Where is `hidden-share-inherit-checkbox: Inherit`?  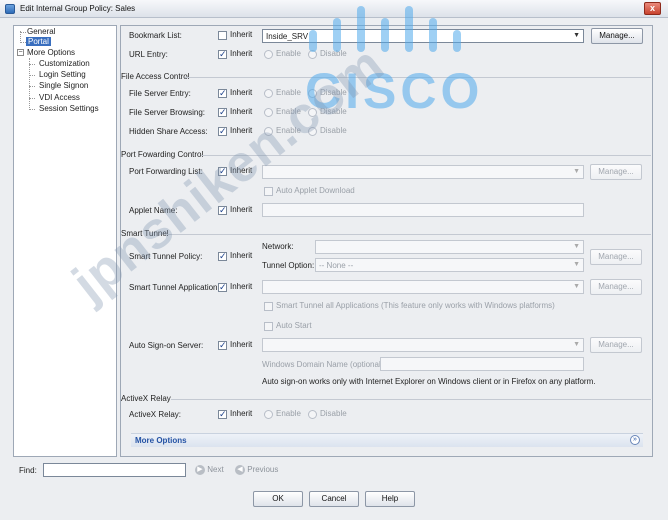
hidden-share-inherit-checkbox: Inherit is located at coordinates (235, 131).